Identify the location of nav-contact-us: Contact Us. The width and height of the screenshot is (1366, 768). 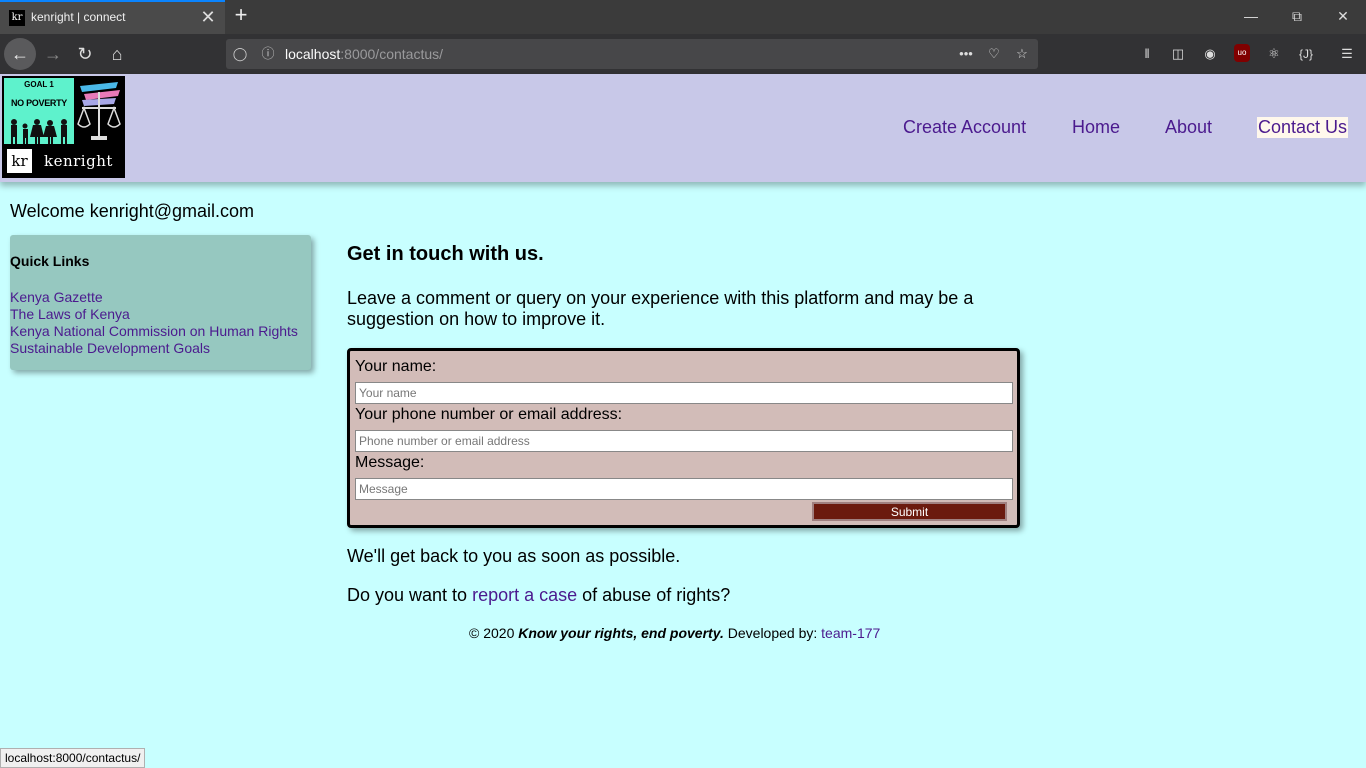
(1303, 127).